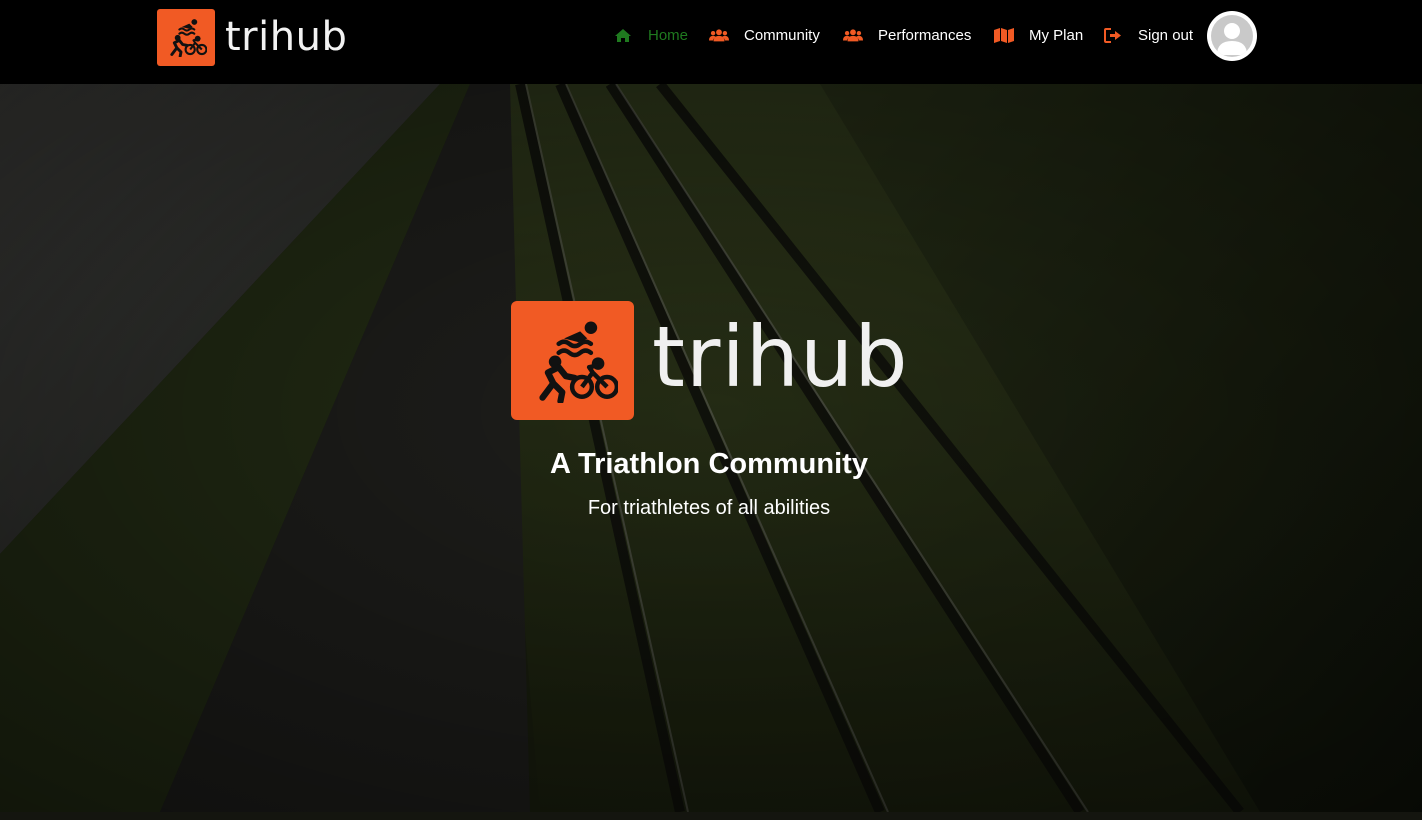 The height and width of the screenshot is (820, 1422). I want to click on nav-item-home: Home, so click(650, 35).